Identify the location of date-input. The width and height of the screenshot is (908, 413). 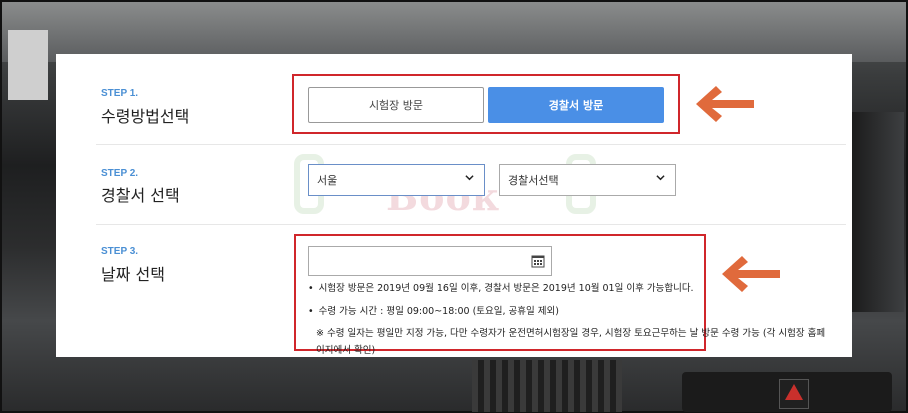
(430, 261).